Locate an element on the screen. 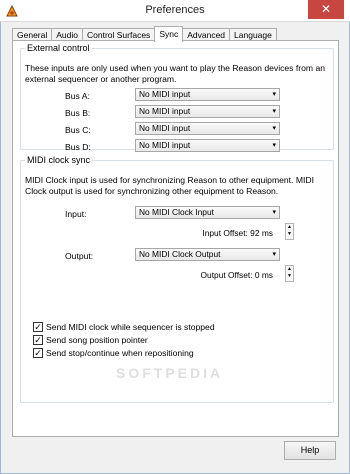  input-offset-spinner: ▲ ▼ is located at coordinates (289, 231).